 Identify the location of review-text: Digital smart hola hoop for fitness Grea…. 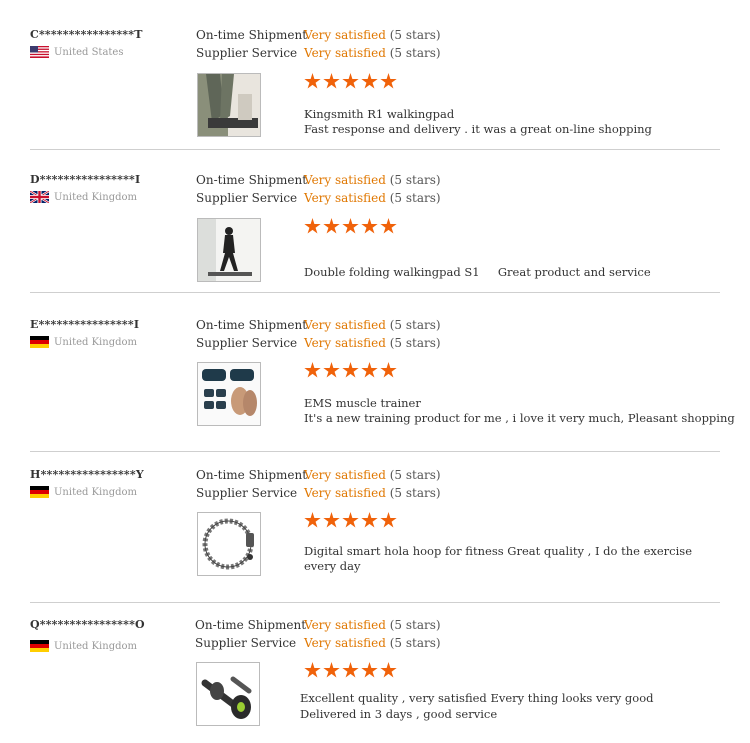
(498, 558).